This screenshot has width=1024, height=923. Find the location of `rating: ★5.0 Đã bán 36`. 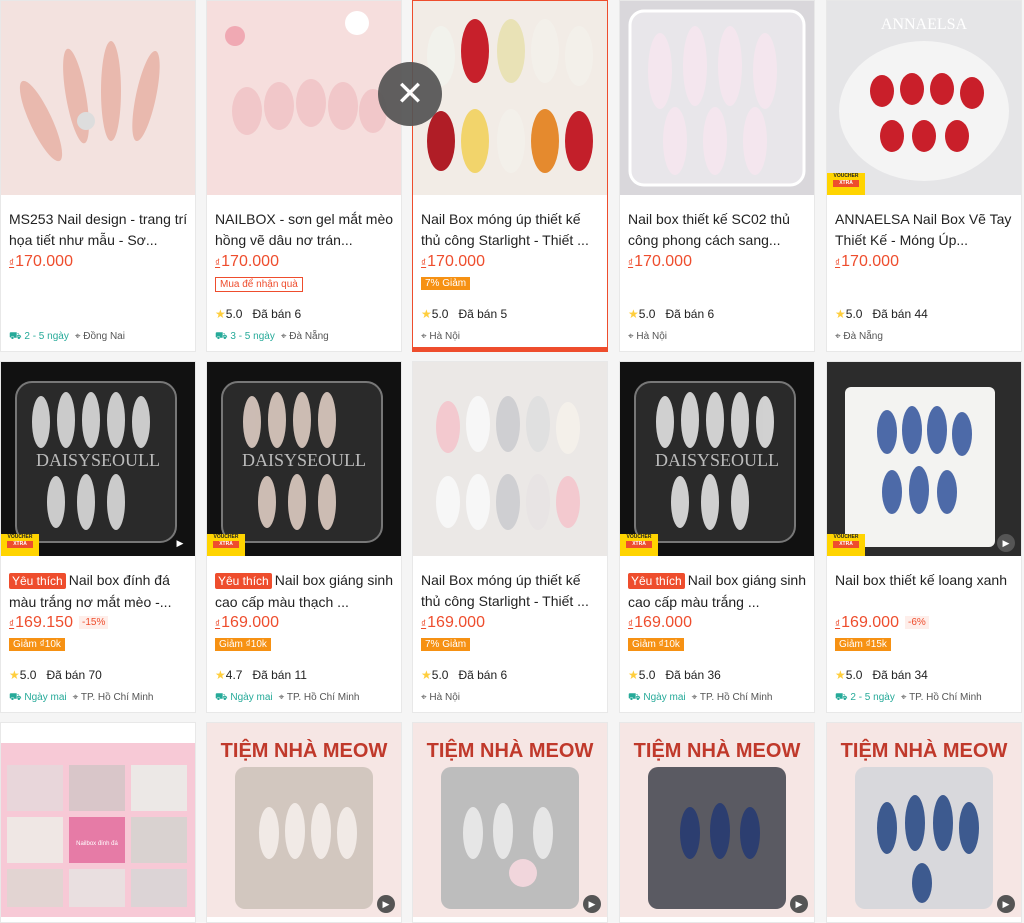

rating: ★5.0 Đã bán 36 is located at coordinates (674, 675).